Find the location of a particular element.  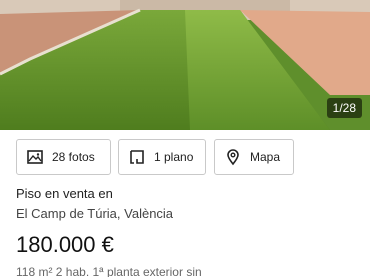

floorplan-icon is located at coordinates (137, 157).